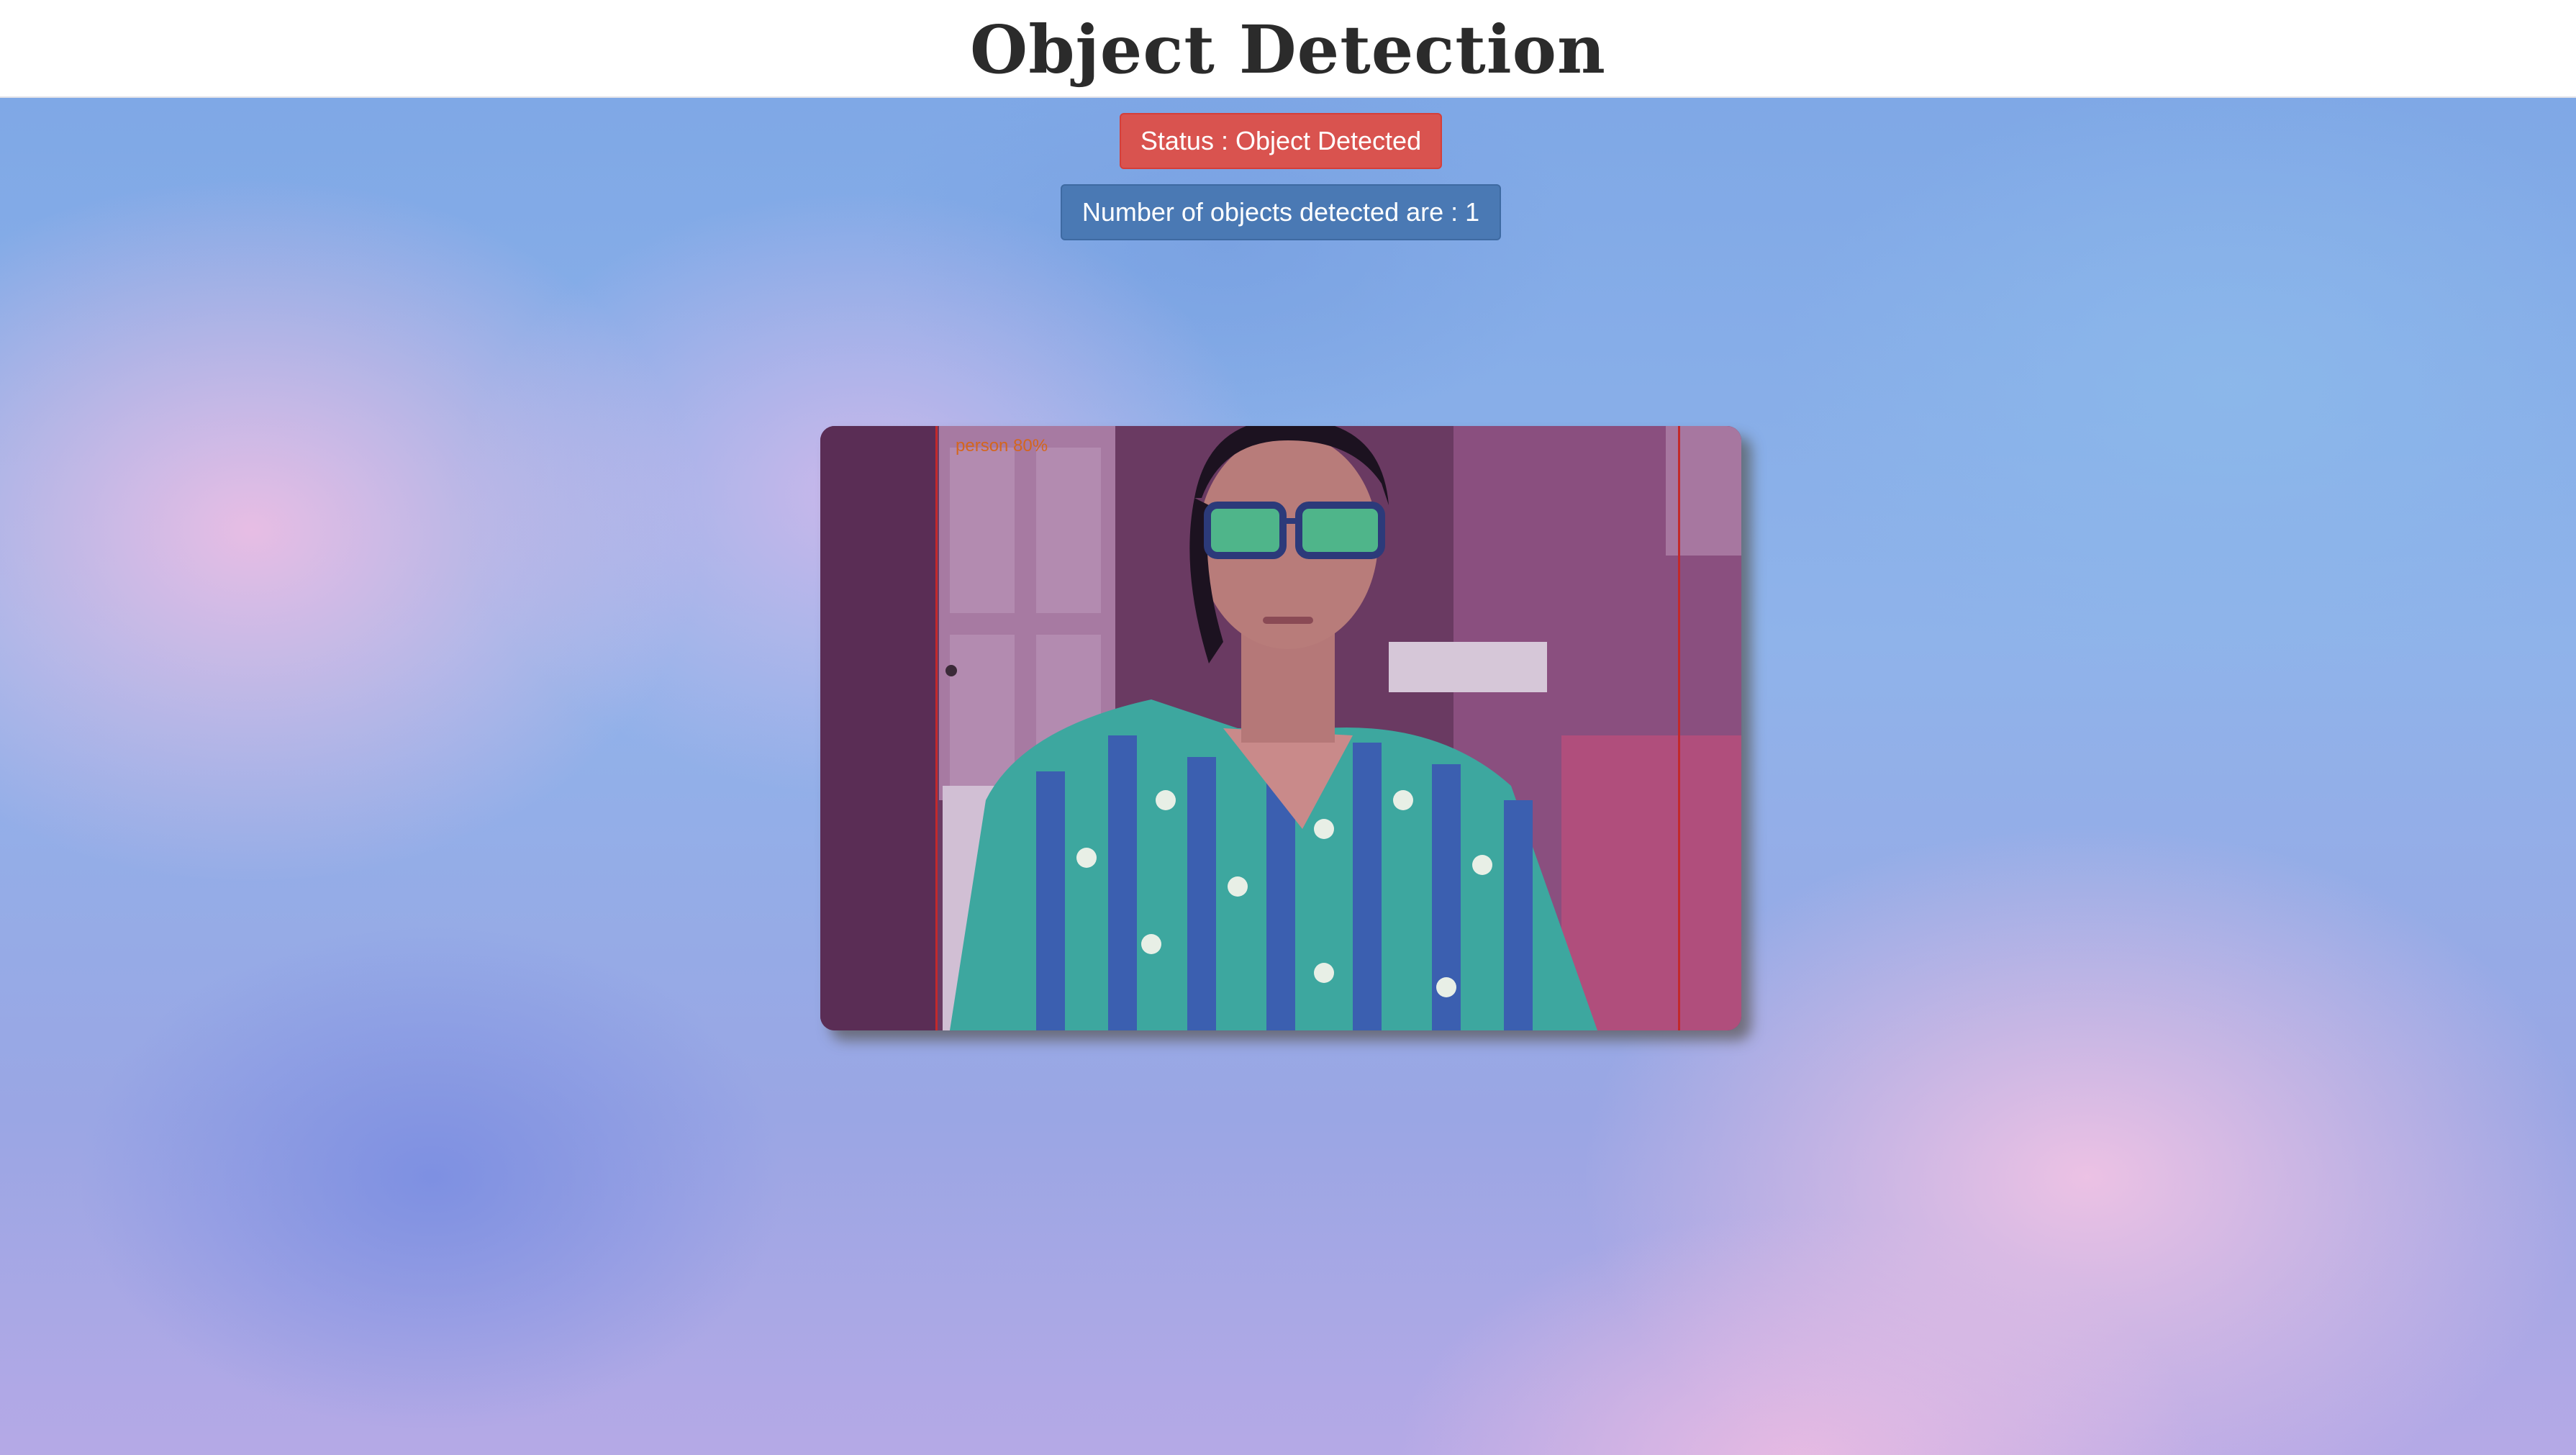 Image resolution: width=2576 pixels, height=1455 pixels. What do you see at coordinates (1281, 212) in the screenshot?
I see `object-count-button: Number of objects detected are : 1` at bounding box center [1281, 212].